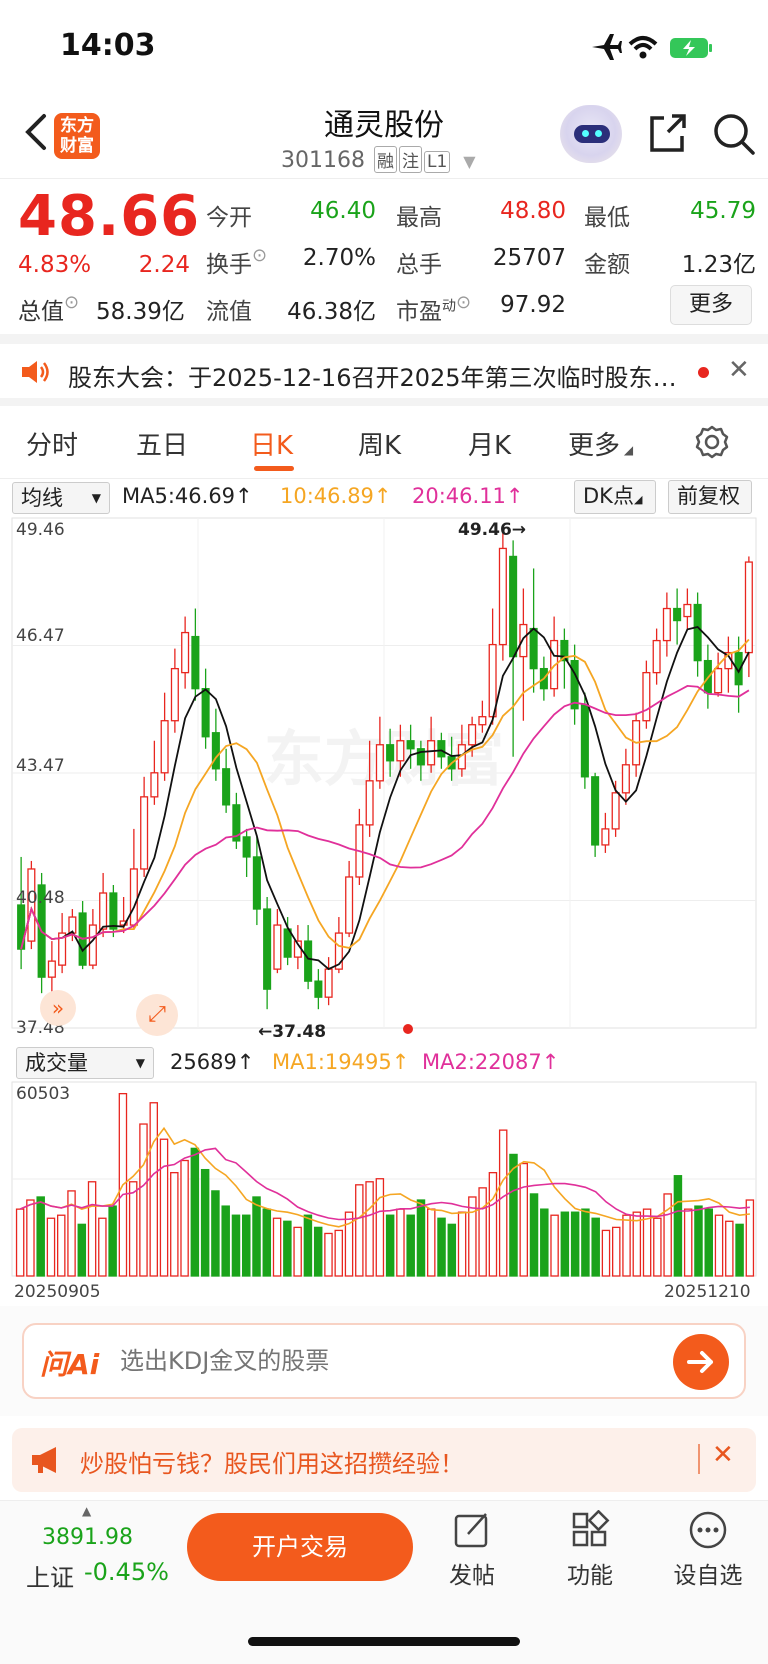 The image size is (768, 1664). Describe the element at coordinates (408, 1029) in the screenshot. I see `event-marker-dot` at that location.